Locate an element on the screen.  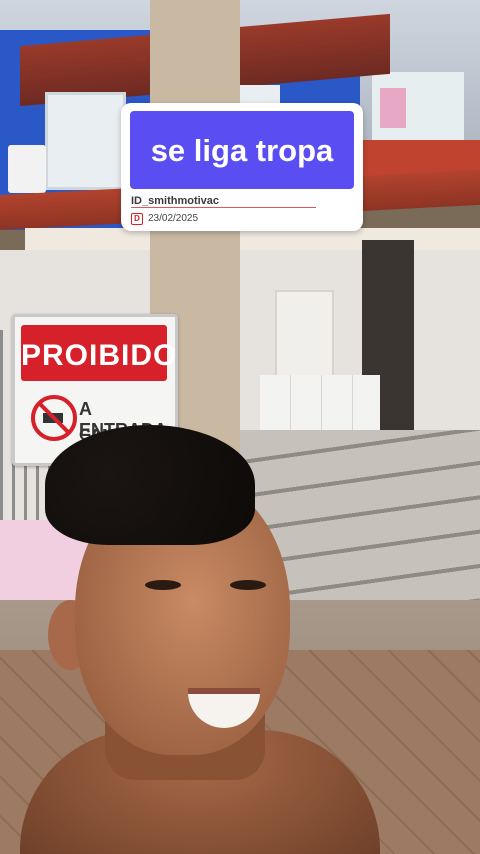
left-eye is located at coordinates (163, 585).